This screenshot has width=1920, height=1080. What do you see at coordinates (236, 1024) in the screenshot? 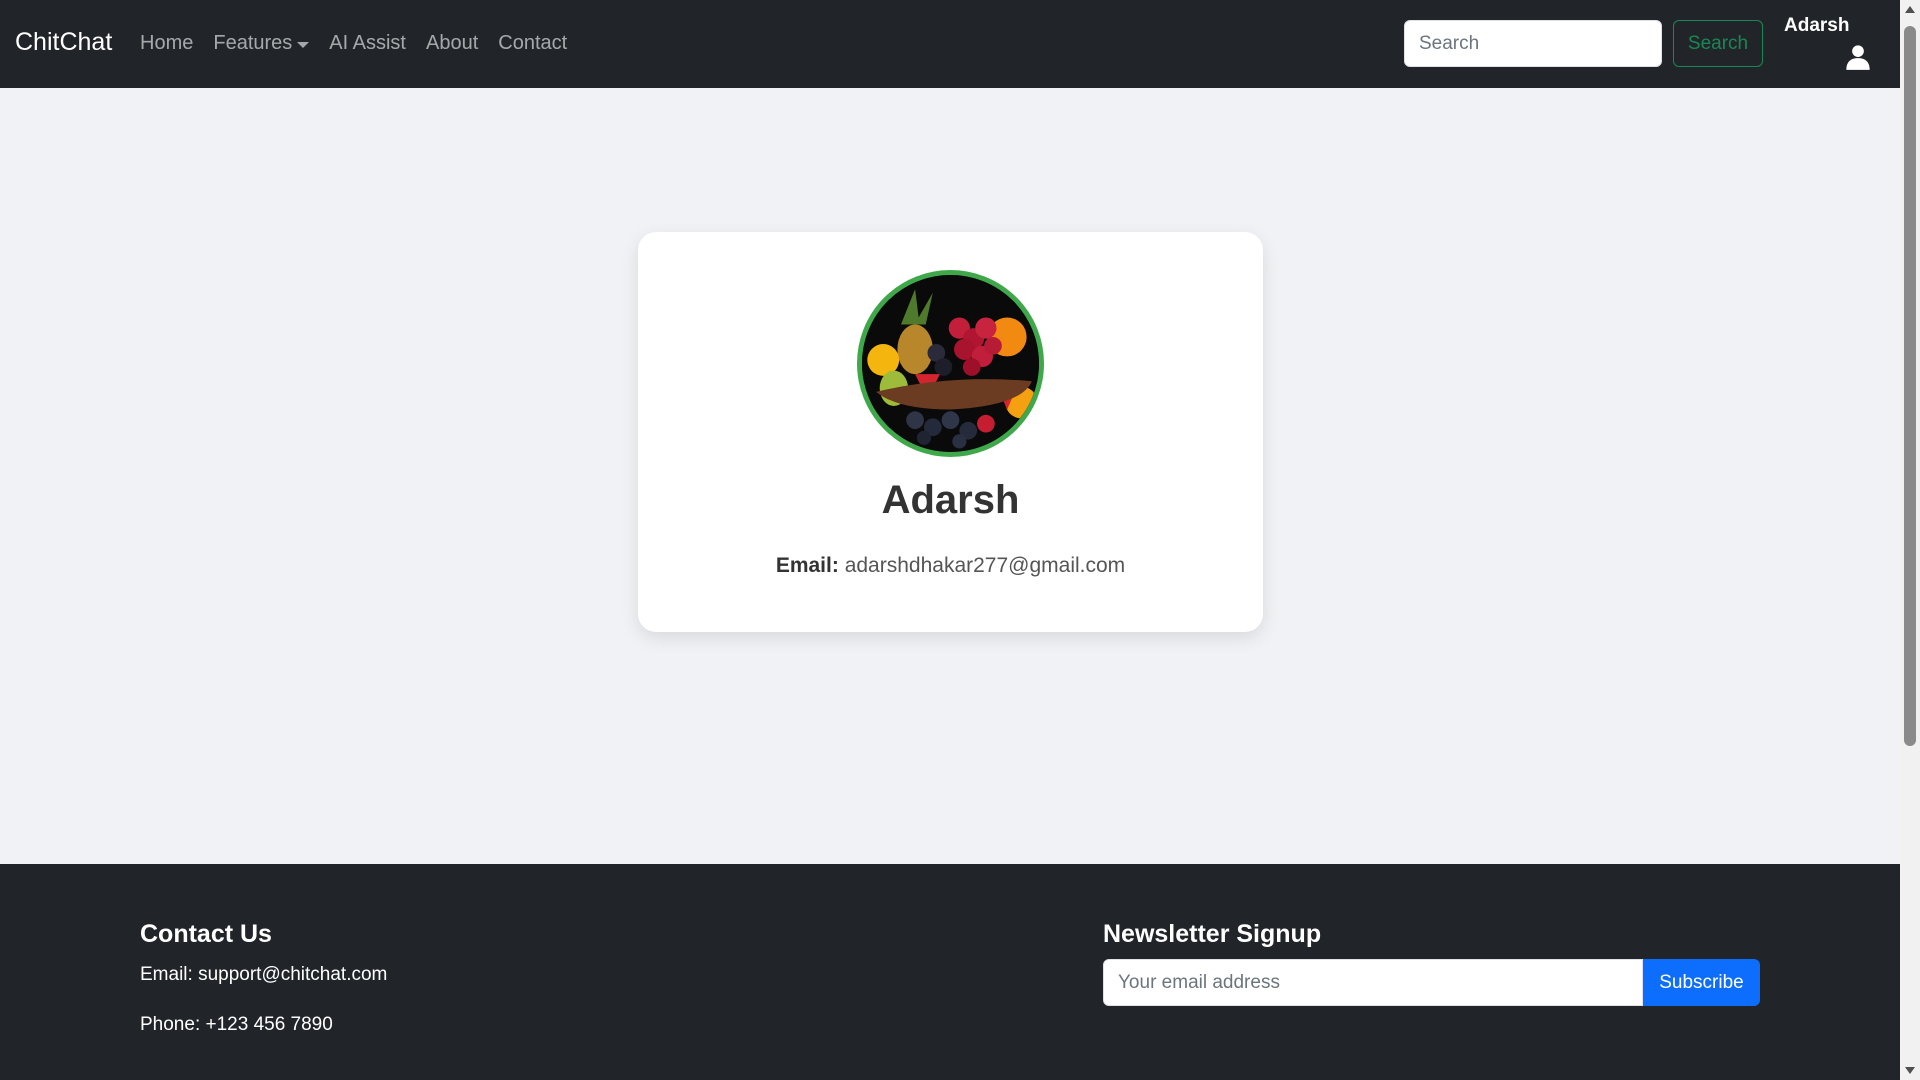
I see `contact-phone: Phone: +123 456 7890` at bounding box center [236, 1024].